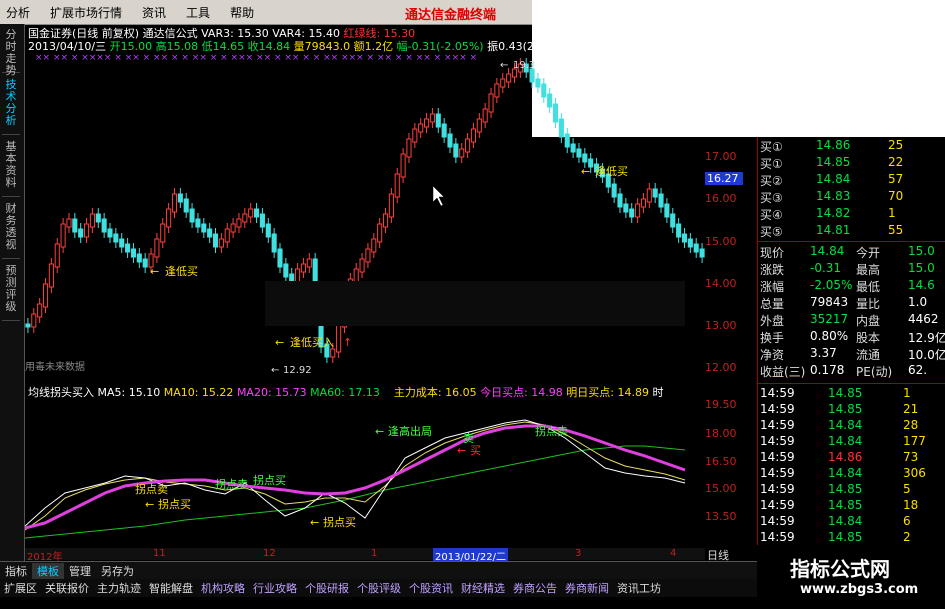 The image size is (945, 609). I want to click on menu-help: 帮助, so click(246, 12).